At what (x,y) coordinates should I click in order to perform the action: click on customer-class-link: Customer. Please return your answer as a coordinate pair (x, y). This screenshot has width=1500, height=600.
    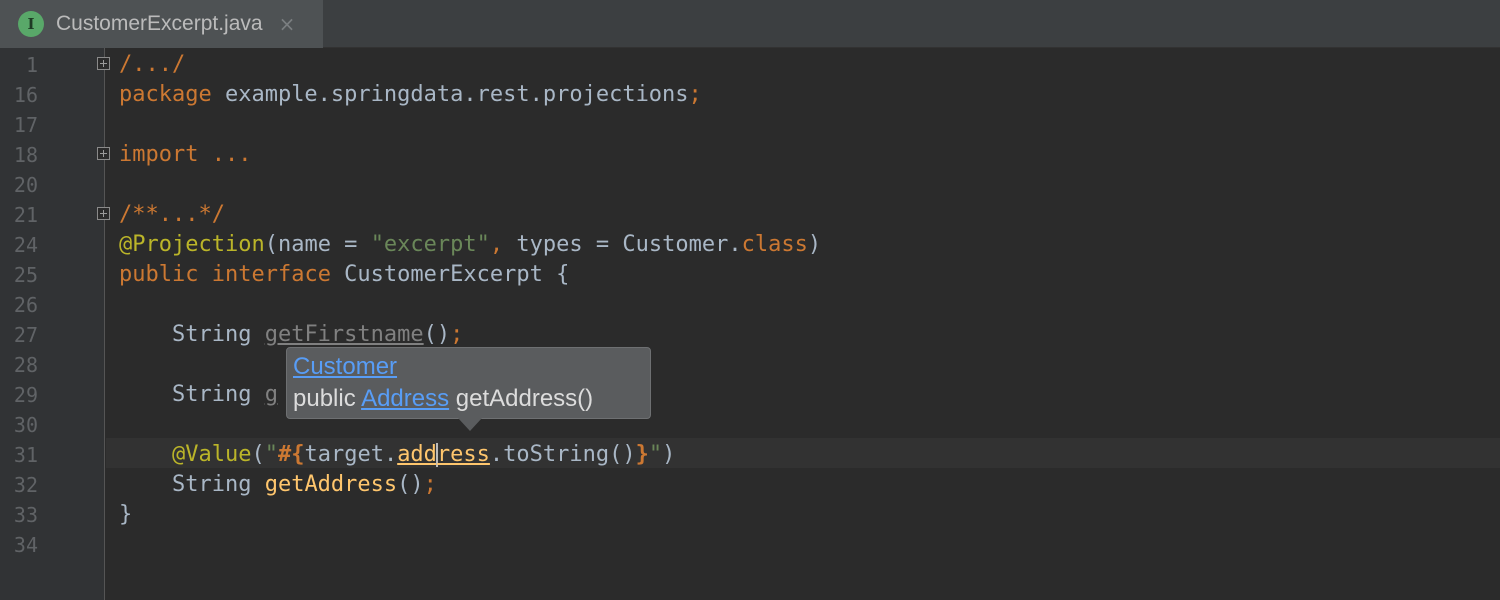
    Looking at the image, I should click on (345, 366).